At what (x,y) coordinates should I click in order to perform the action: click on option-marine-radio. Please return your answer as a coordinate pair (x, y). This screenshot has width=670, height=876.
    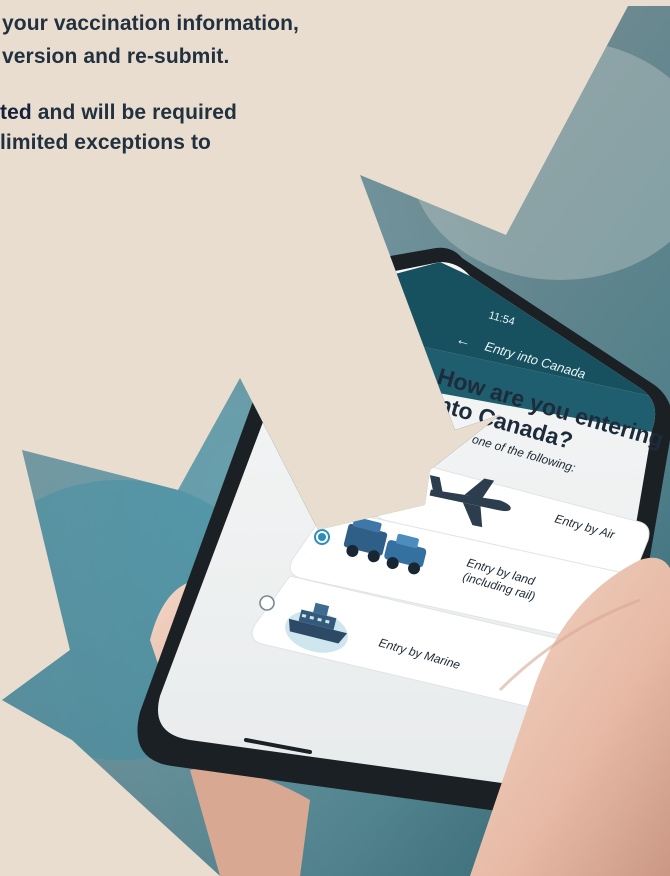
    Looking at the image, I should click on (267, 603).